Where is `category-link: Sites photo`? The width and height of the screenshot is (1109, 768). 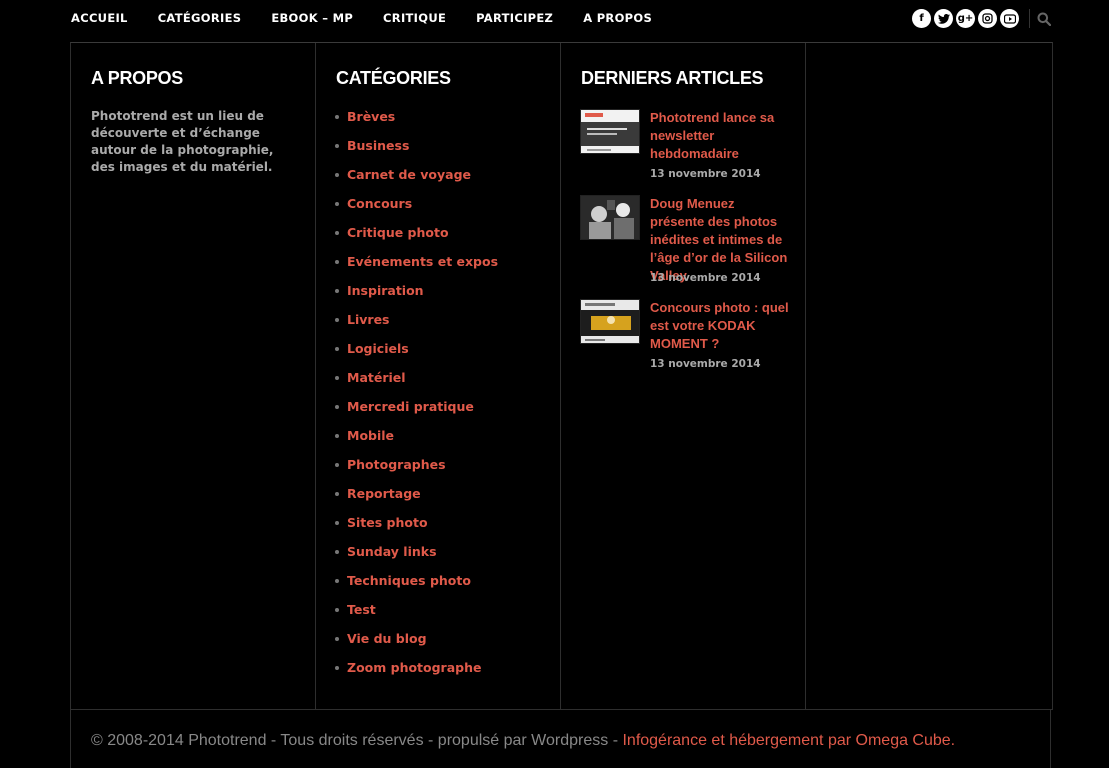 category-link: Sites photo is located at coordinates (387, 522).